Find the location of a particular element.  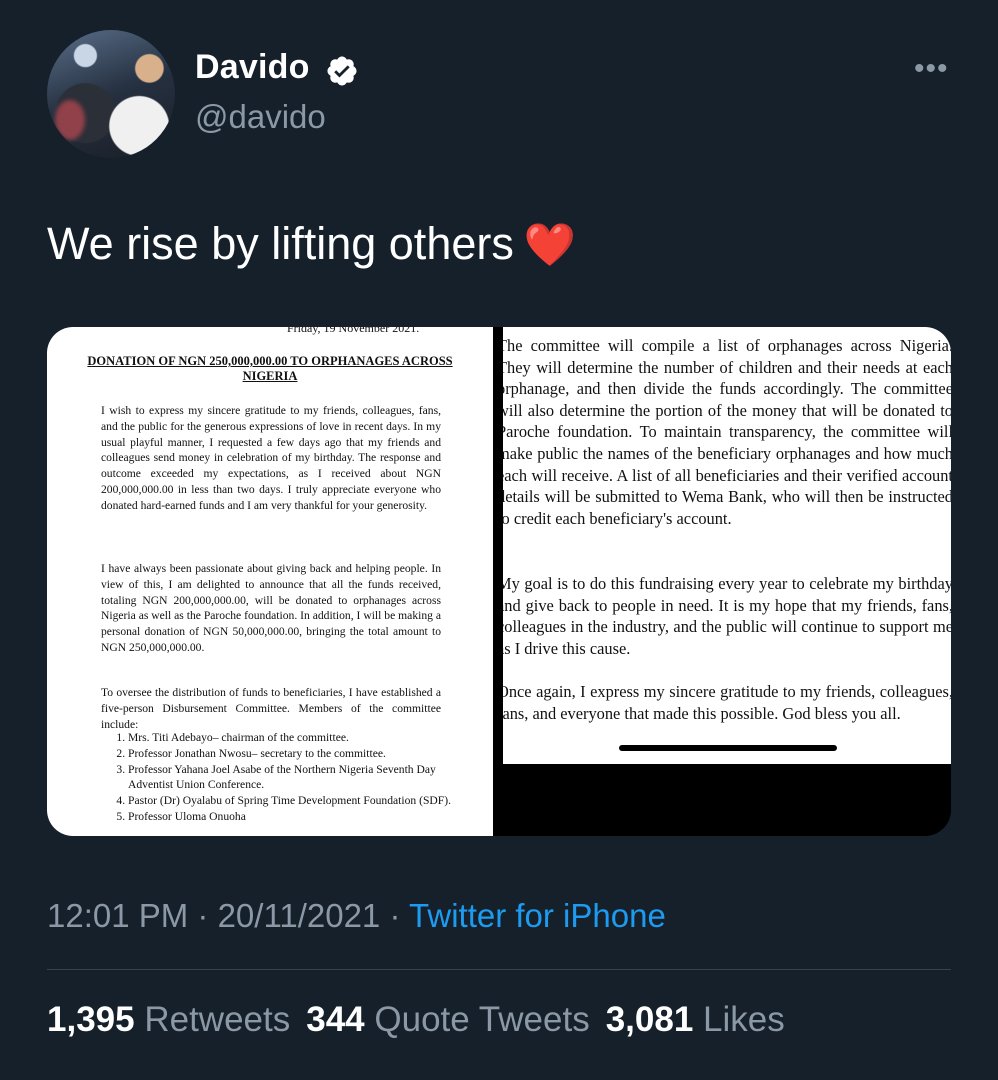

more-horizontal-icon: ••• is located at coordinates (931, 69).